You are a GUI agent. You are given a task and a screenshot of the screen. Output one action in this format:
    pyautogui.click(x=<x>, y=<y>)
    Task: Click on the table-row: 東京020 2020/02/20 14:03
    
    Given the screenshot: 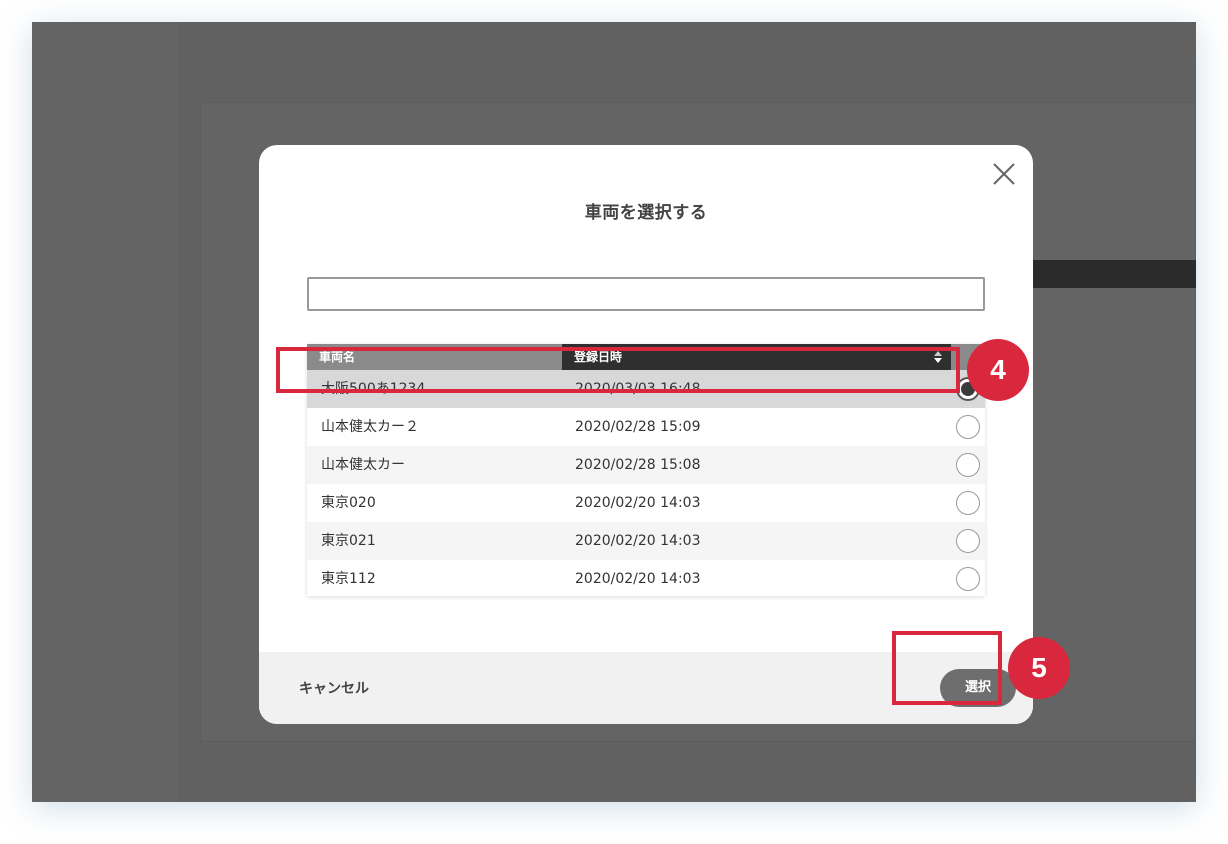 What is the action you would take?
    pyautogui.click(x=646, y=503)
    